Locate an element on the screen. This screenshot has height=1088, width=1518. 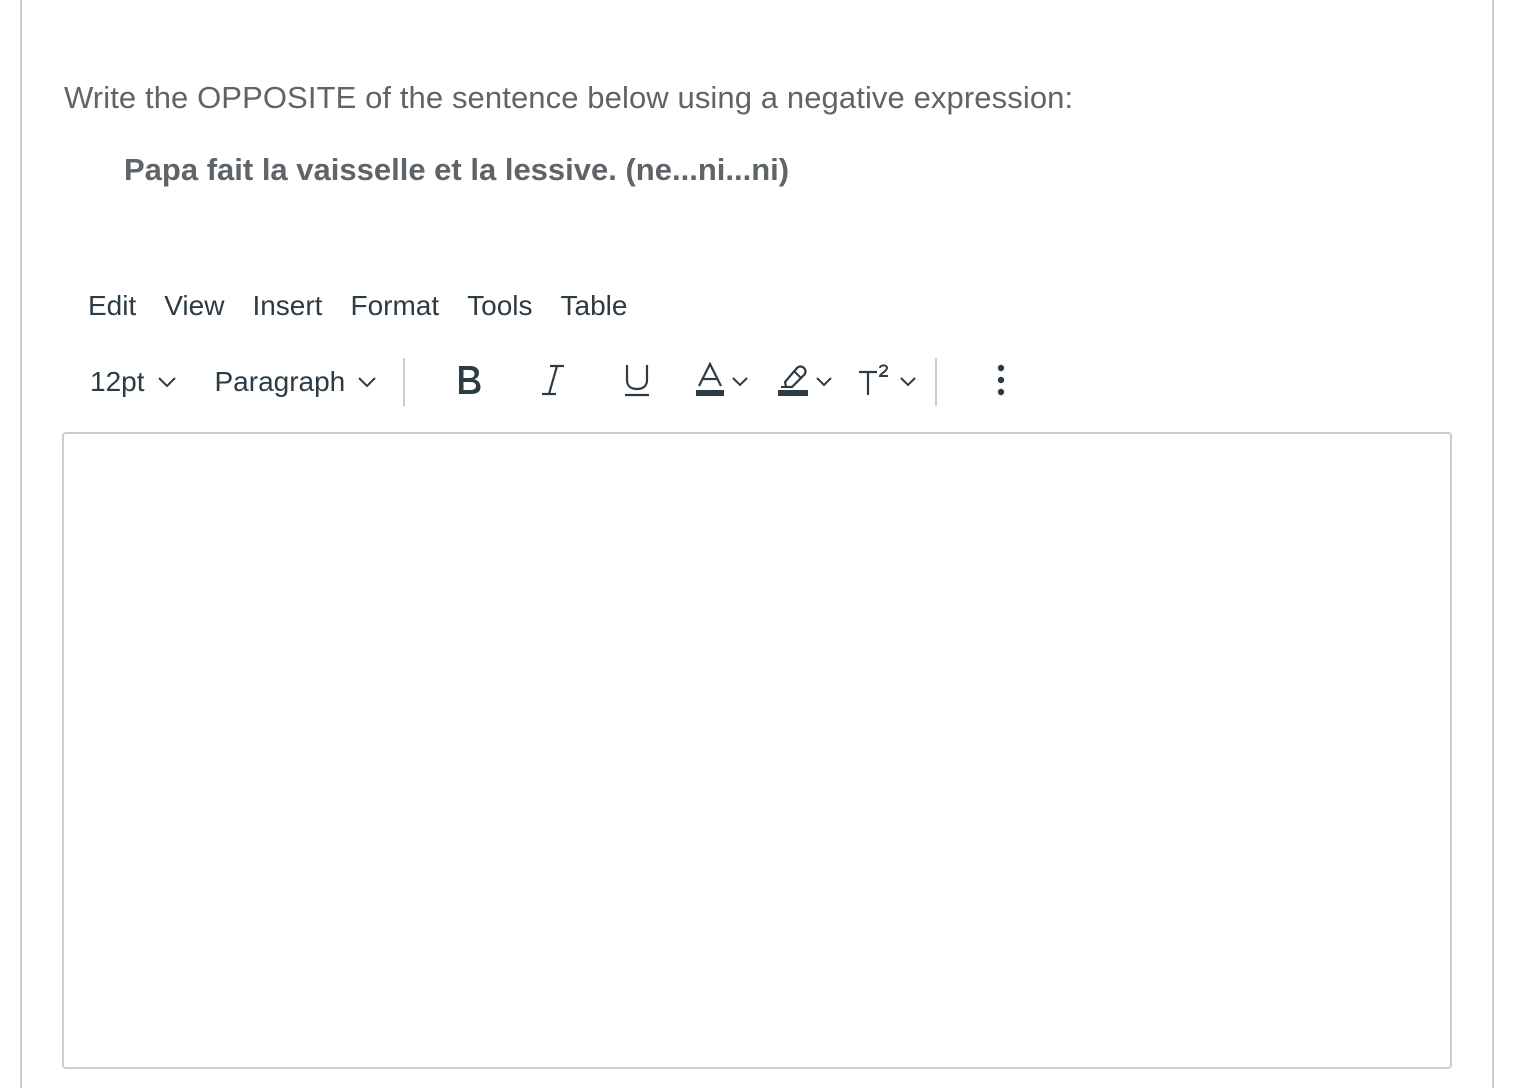
superscript-icon is located at coordinates (875, 382).